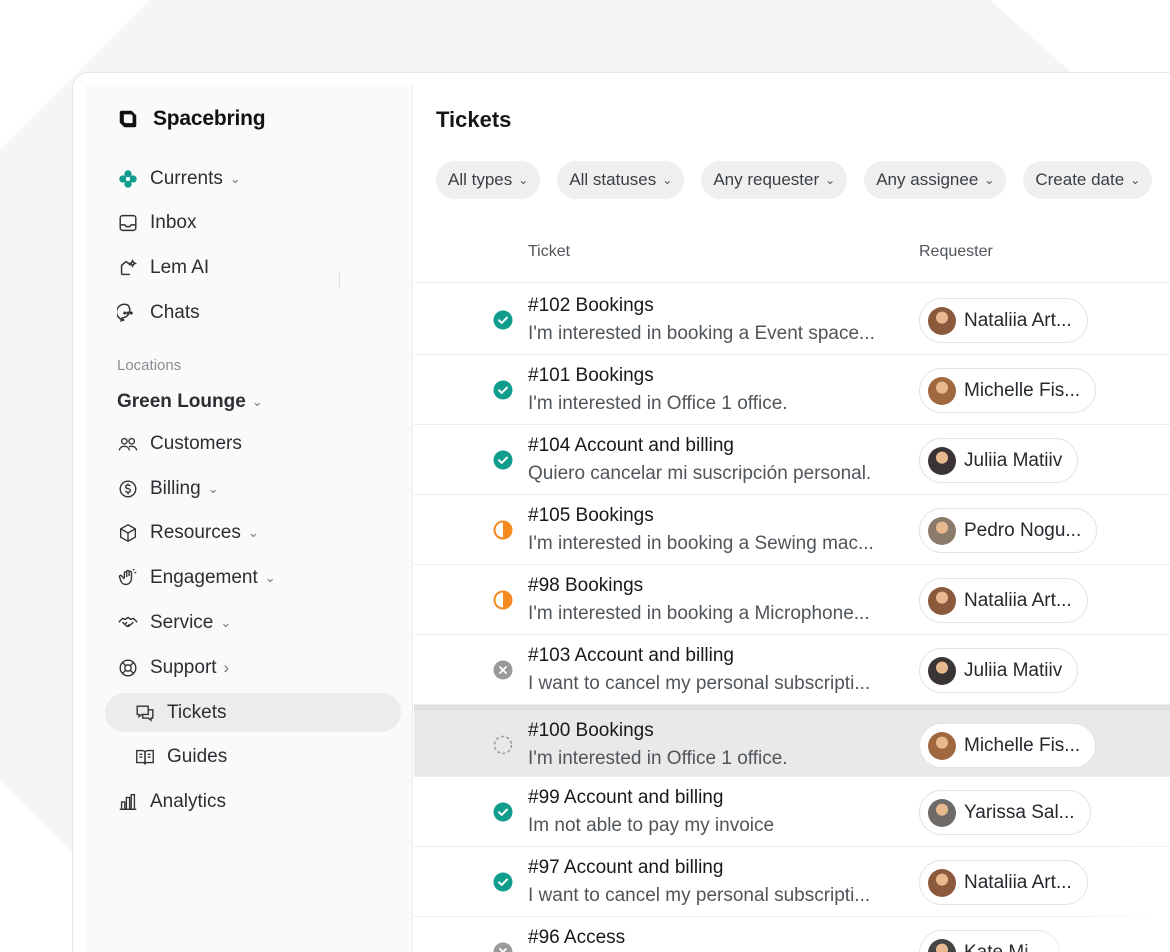 This screenshot has height=952, width=1170. What do you see at coordinates (956, 252) in the screenshot?
I see `column-header-requester: Requester` at bounding box center [956, 252].